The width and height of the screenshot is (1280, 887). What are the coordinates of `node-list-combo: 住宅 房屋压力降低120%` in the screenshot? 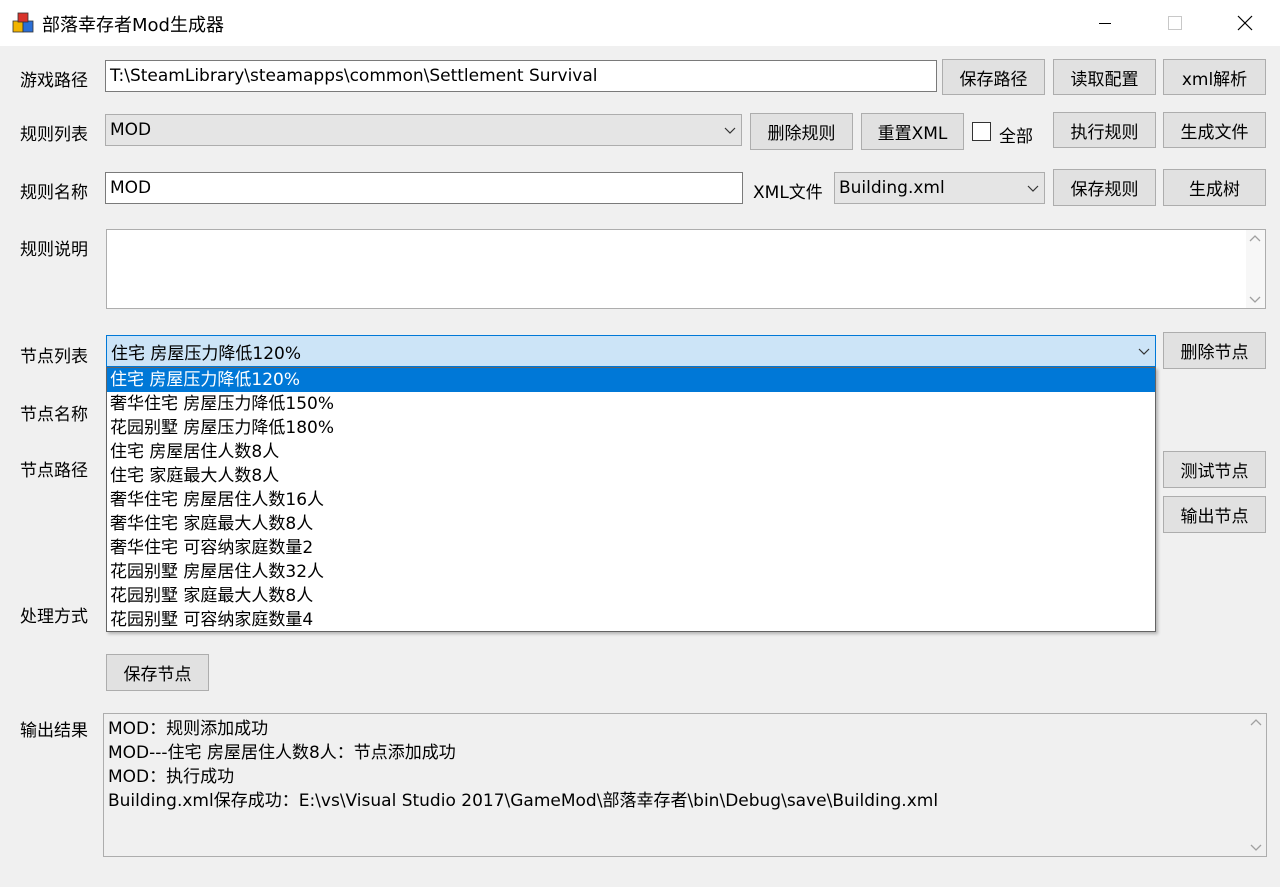 It's located at (631, 351).